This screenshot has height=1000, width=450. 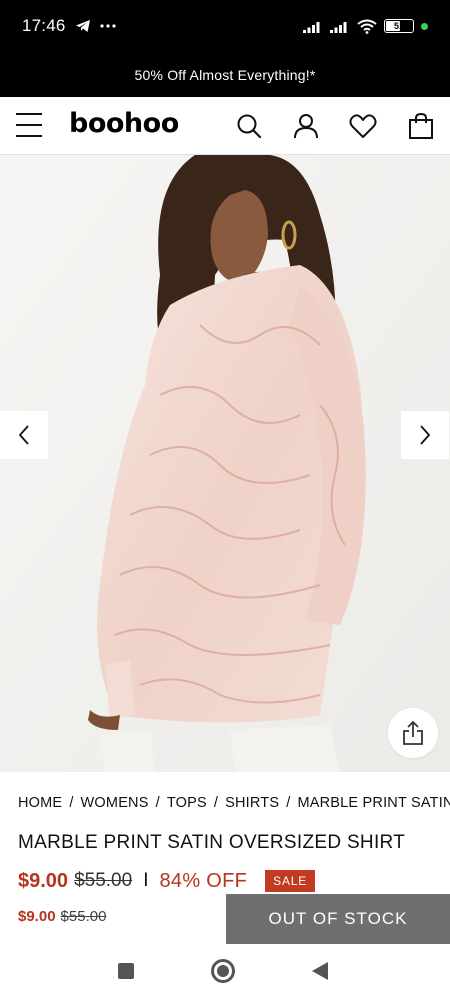 I want to click on wishlist-heart-icon, so click(x=363, y=126).